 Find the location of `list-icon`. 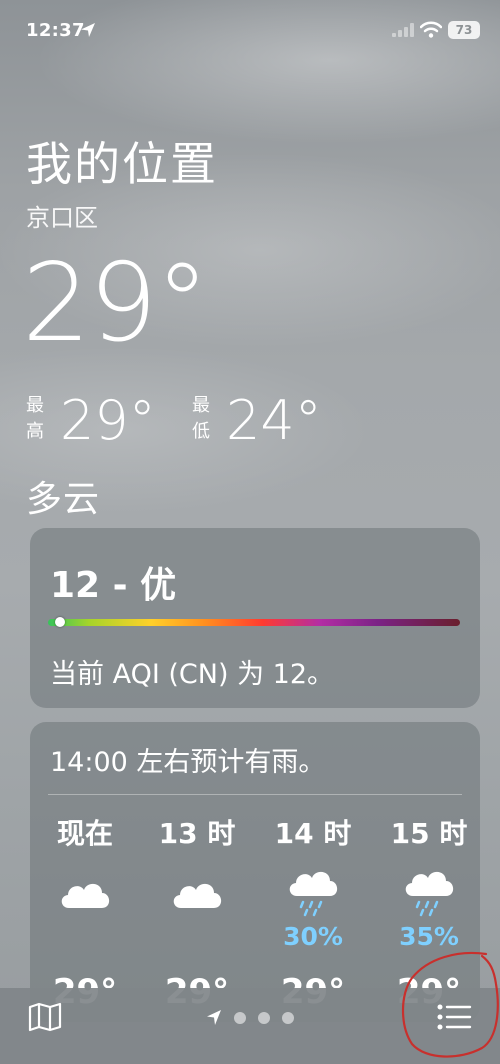

list-icon is located at coordinates (454, 1017).